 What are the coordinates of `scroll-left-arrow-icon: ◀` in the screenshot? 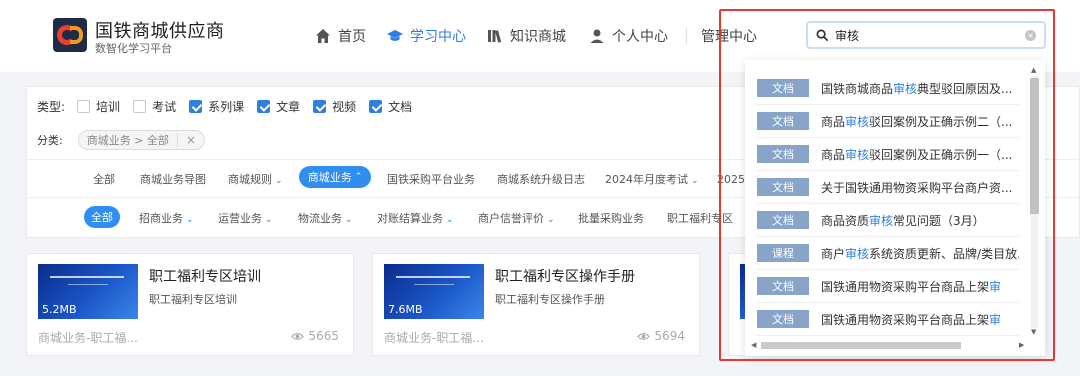 It's located at (753, 345).